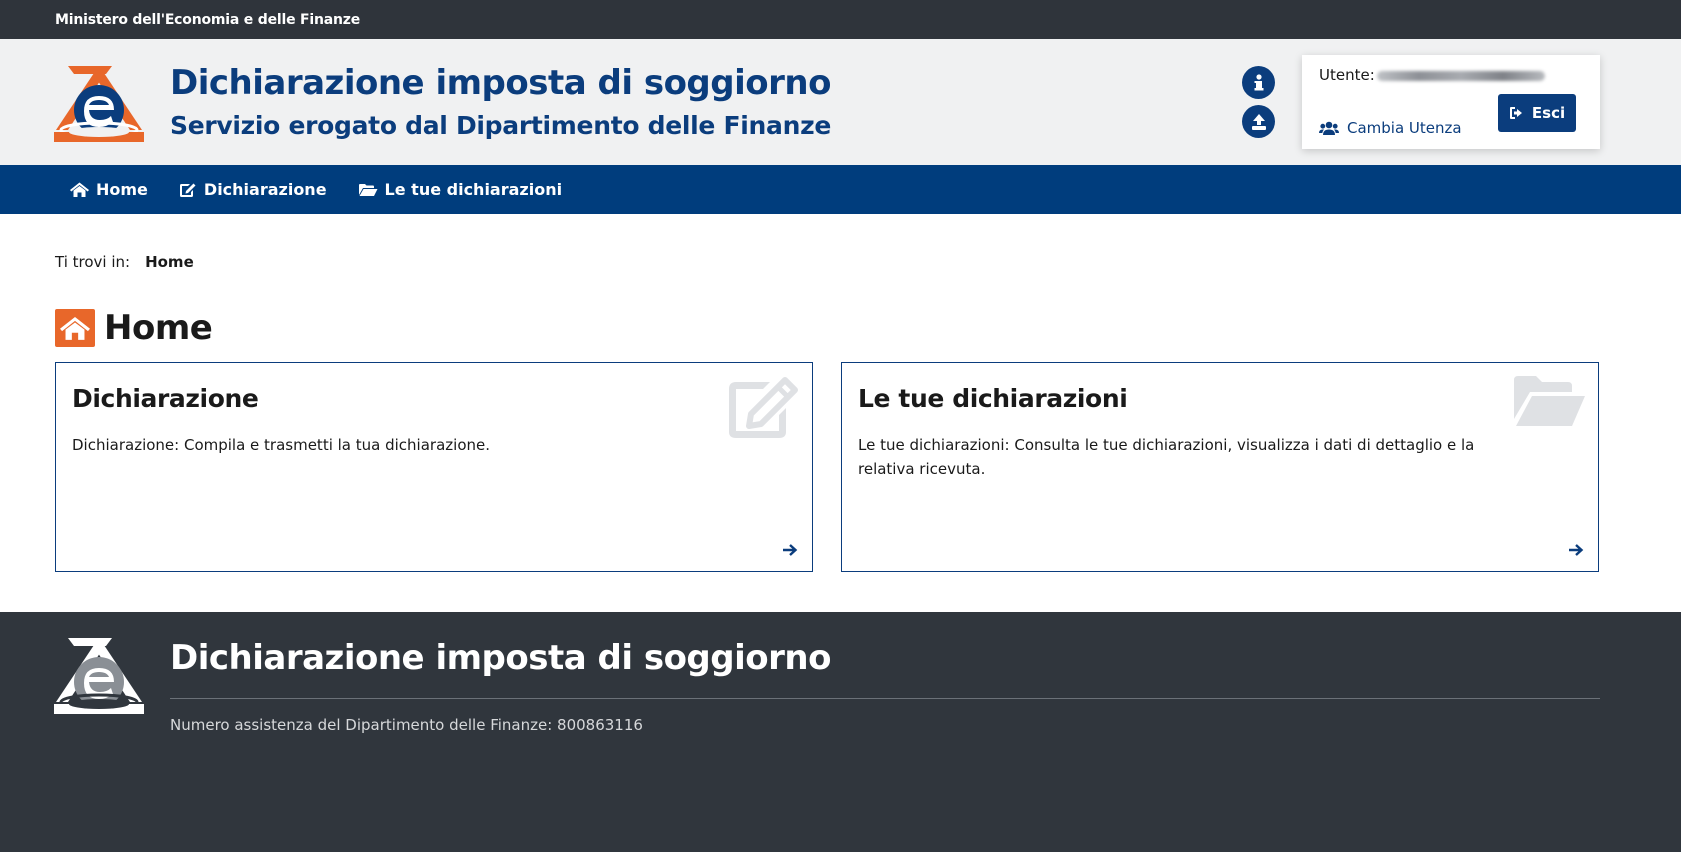 This screenshot has width=1681, height=852. Describe the element at coordinates (885, 698) in the screenshot. I see `footer-divider` at that location.